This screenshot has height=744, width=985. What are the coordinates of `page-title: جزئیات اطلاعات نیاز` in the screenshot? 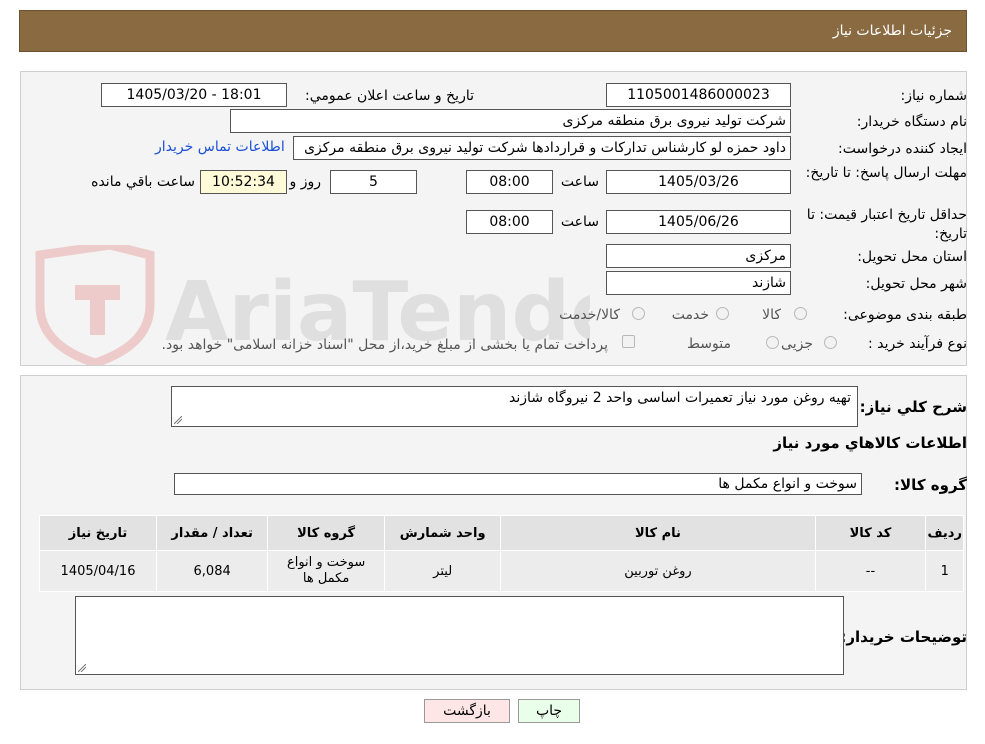 It's located at (892, 31).